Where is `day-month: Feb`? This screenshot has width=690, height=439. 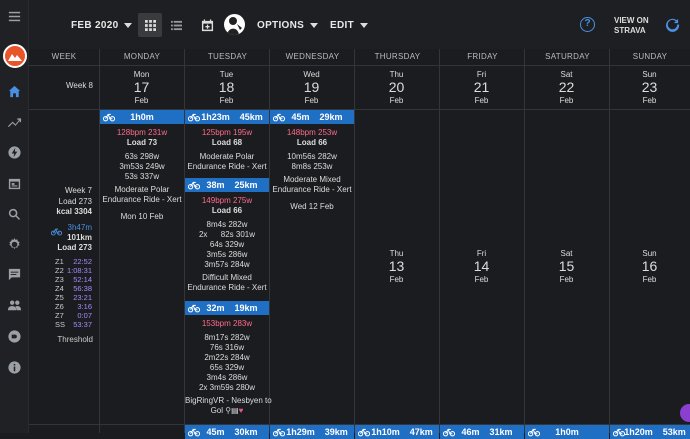 day-month: Feb is located at coordinates (226, 100).